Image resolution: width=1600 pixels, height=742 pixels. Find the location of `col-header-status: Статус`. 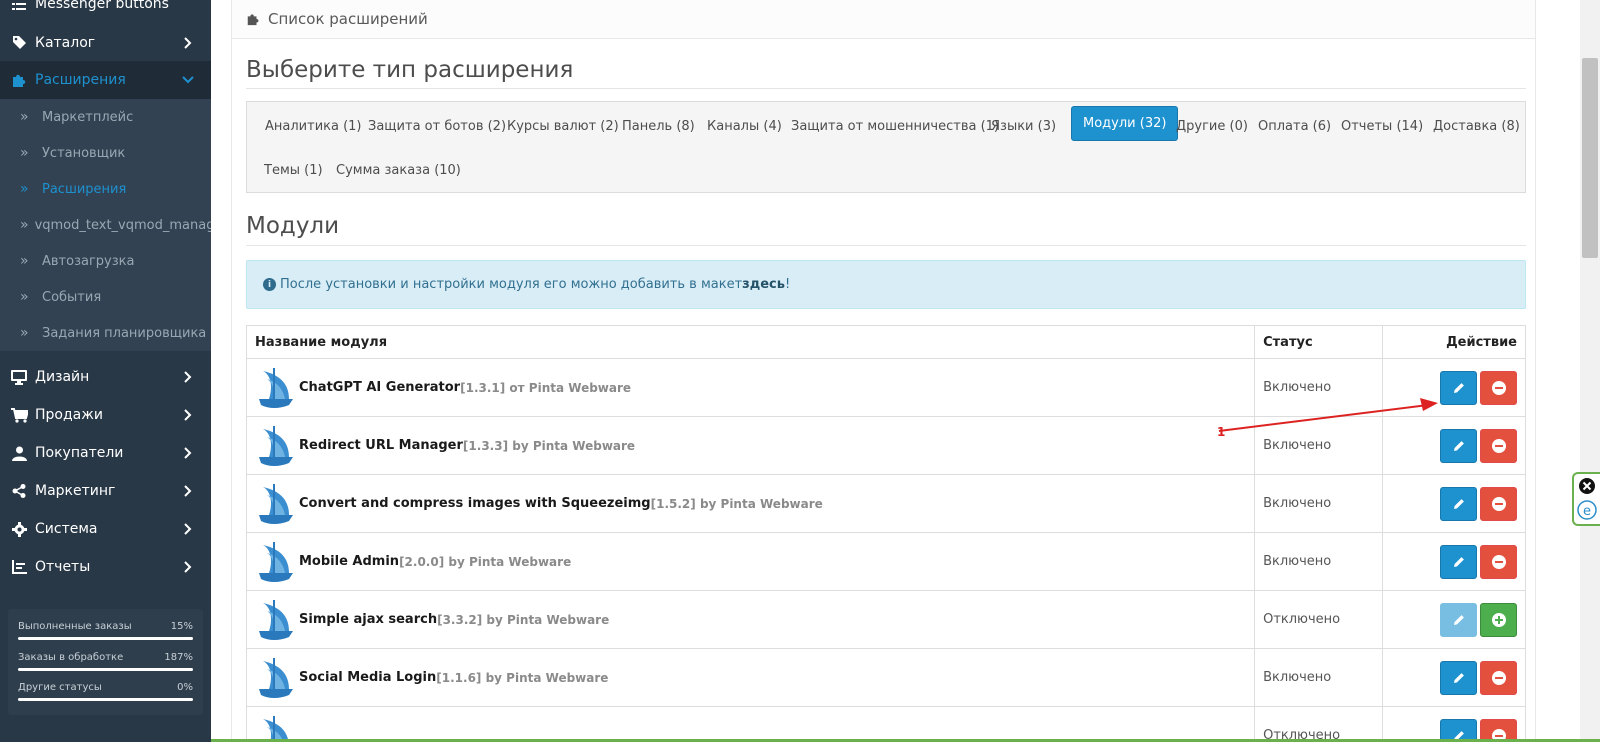

col-header-status: Статус is located at coordinates (1319, 342).